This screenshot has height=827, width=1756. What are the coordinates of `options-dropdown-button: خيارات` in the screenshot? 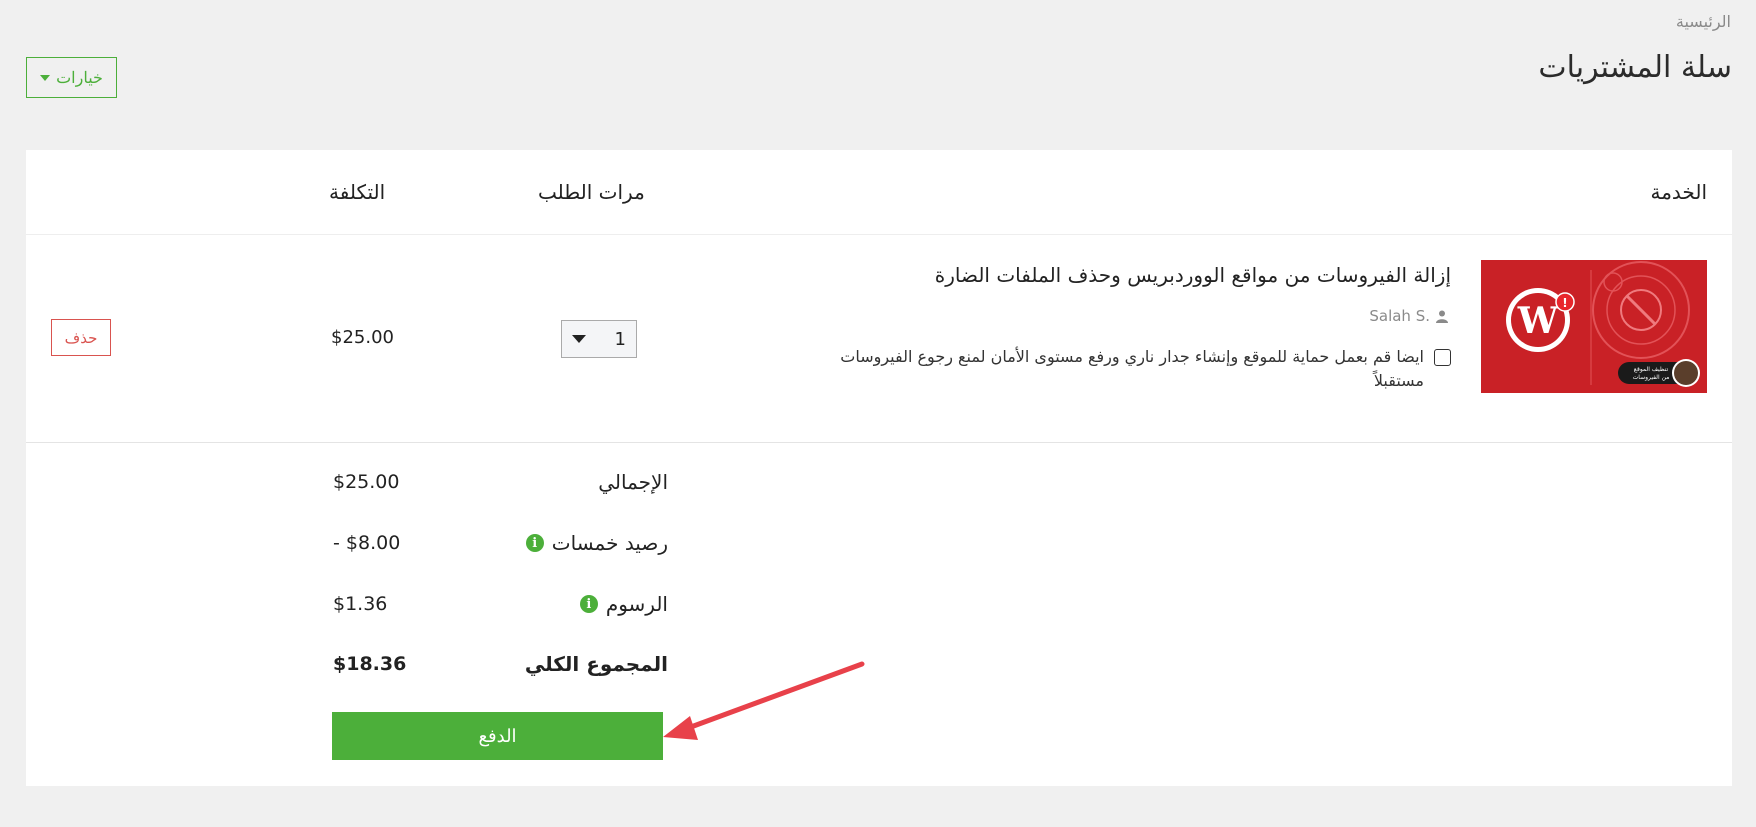 It's located at (71, 77).